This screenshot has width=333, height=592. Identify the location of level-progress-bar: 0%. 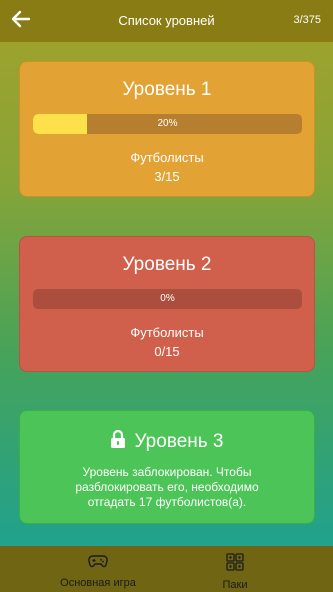
(167, 299).